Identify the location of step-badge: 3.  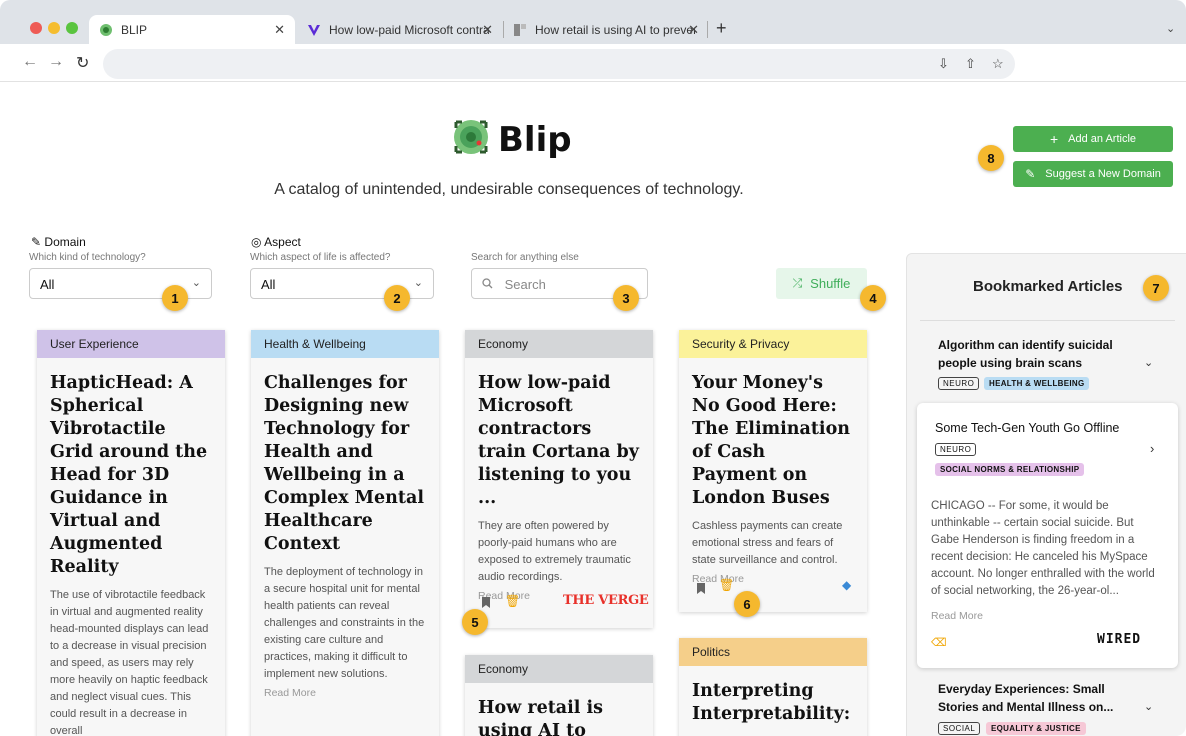
(626, 298).